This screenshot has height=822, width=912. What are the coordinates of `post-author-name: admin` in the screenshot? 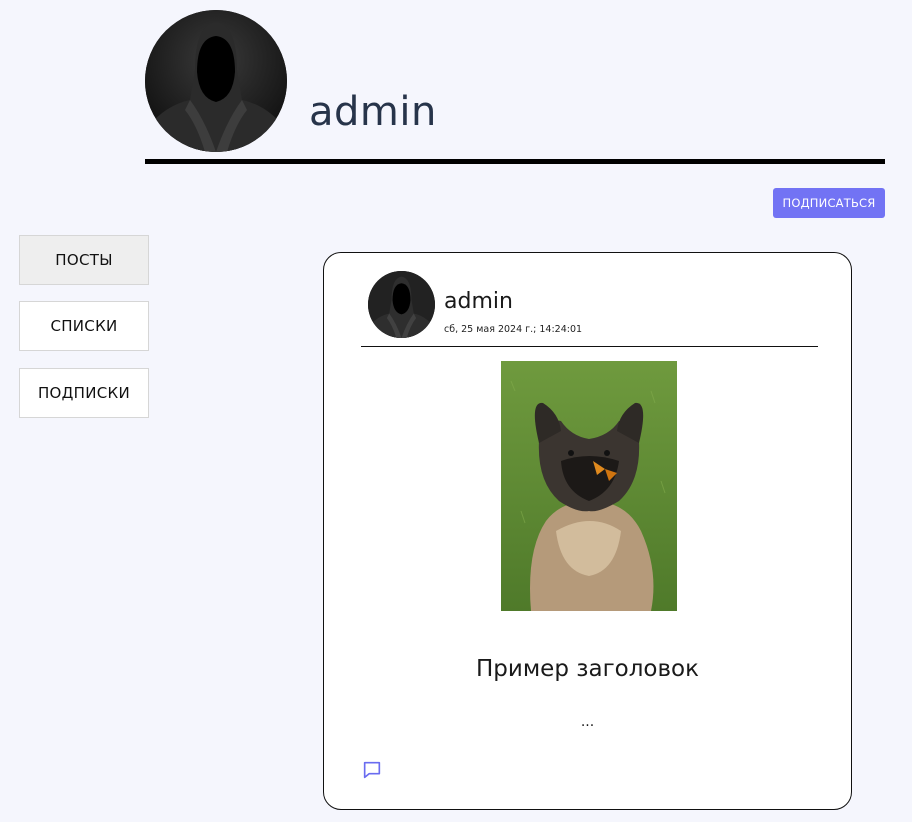 It's located at (478, 302).